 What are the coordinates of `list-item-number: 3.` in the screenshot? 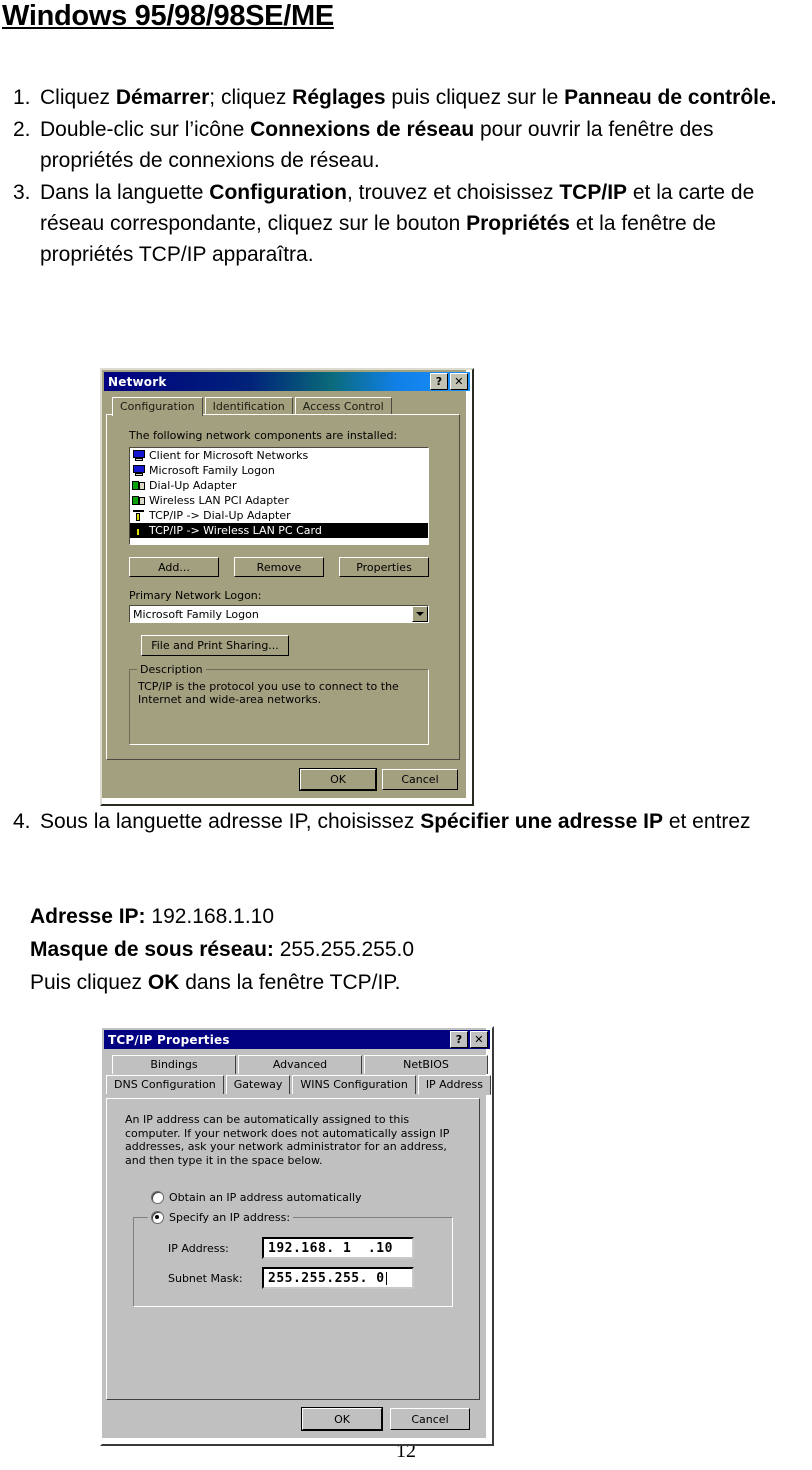 It's located at (22, 192).